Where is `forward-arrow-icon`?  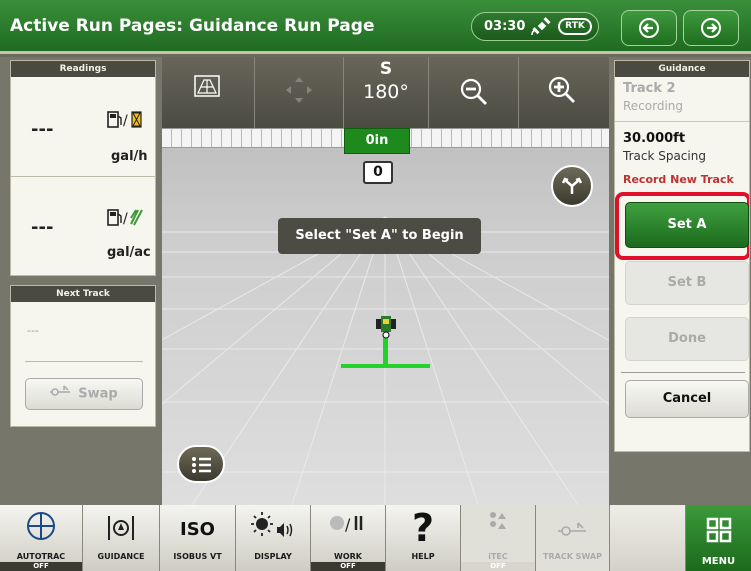 forward-arrow-icon is located at coordinates (711, 28).